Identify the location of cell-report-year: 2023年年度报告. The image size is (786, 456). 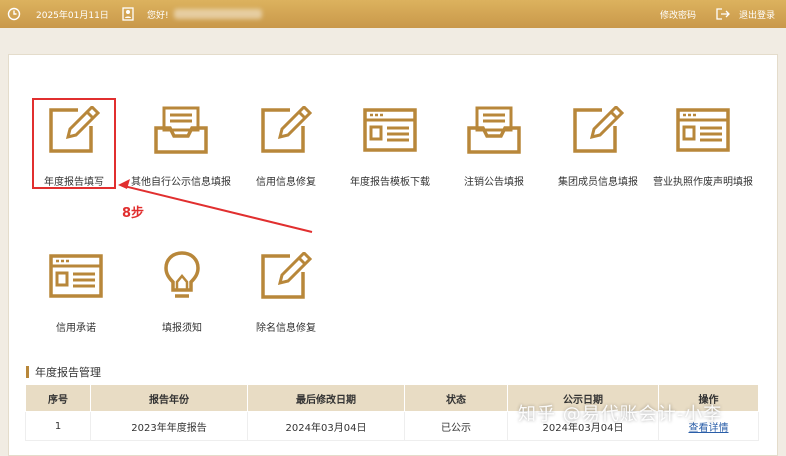
(169, 426).